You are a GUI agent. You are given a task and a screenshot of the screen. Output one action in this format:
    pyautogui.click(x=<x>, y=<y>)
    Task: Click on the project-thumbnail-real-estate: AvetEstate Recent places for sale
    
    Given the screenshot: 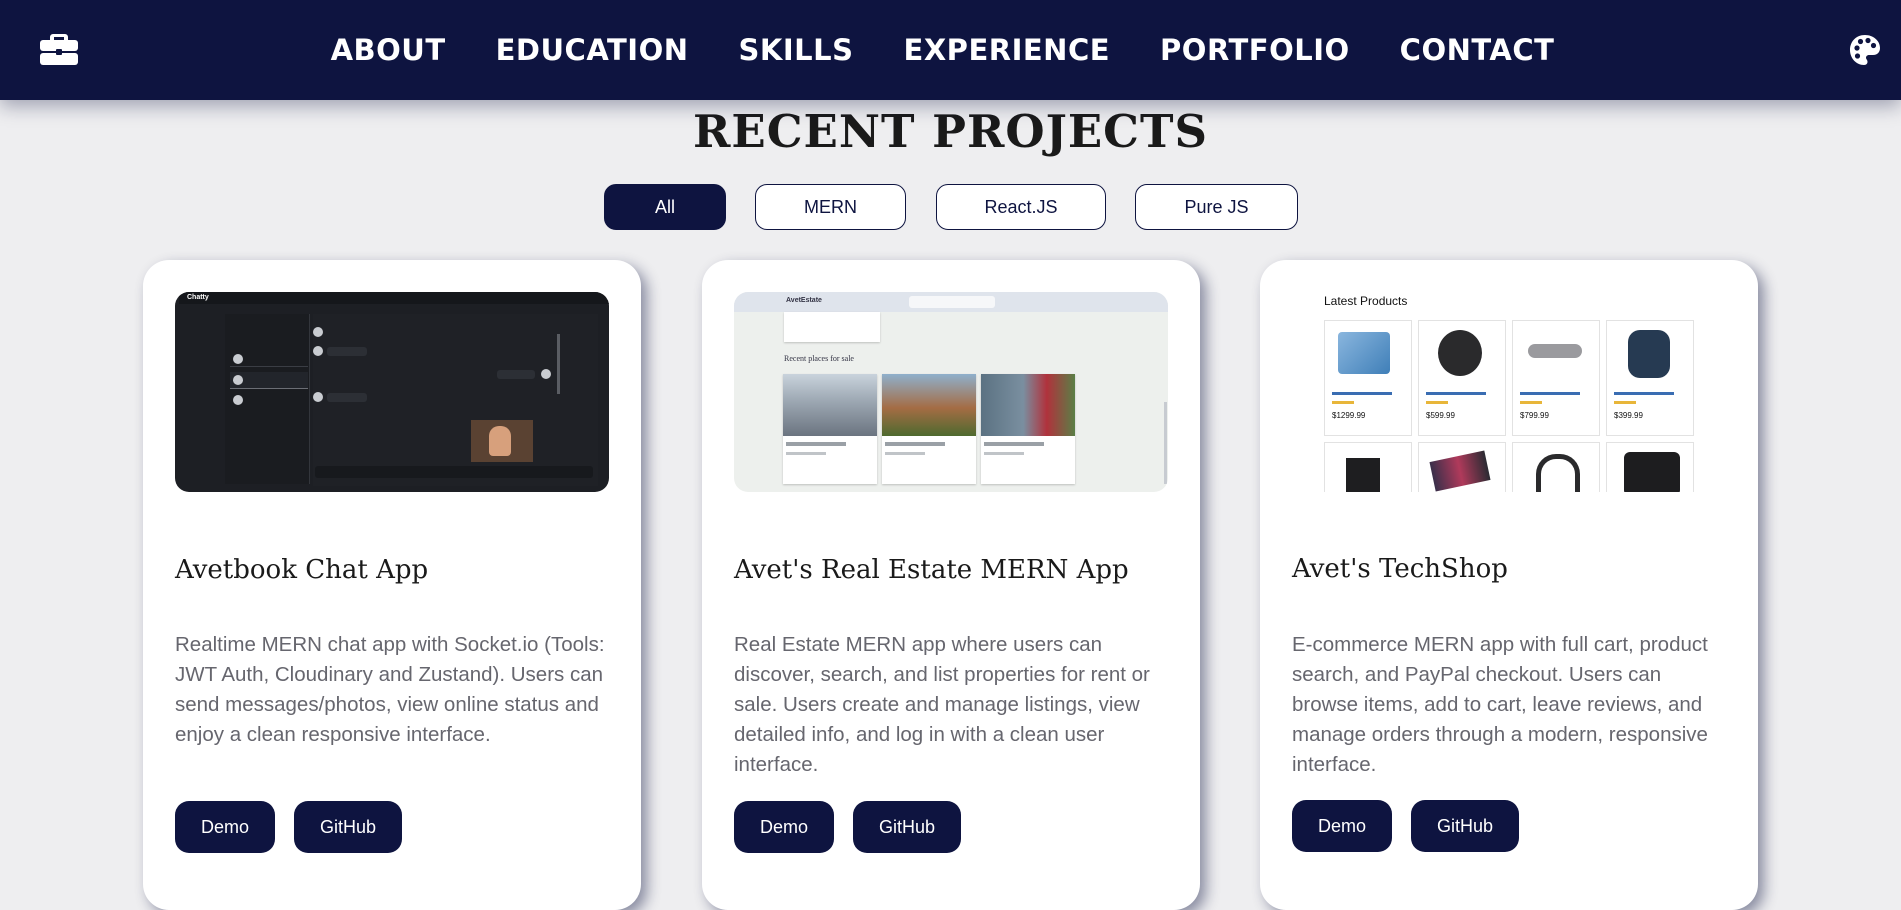 What is the action you would take?
    pyautogui.click(x=951, y=392)
    